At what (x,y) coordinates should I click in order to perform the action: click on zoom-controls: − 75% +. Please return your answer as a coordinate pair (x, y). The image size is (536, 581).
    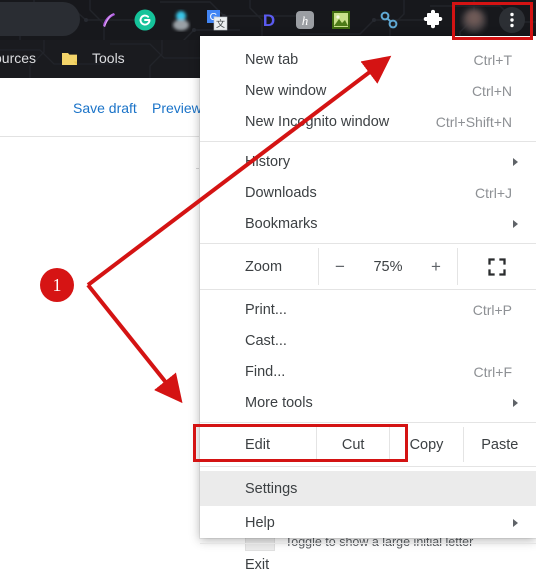
    Looking at the image, I should click on (388, 266).